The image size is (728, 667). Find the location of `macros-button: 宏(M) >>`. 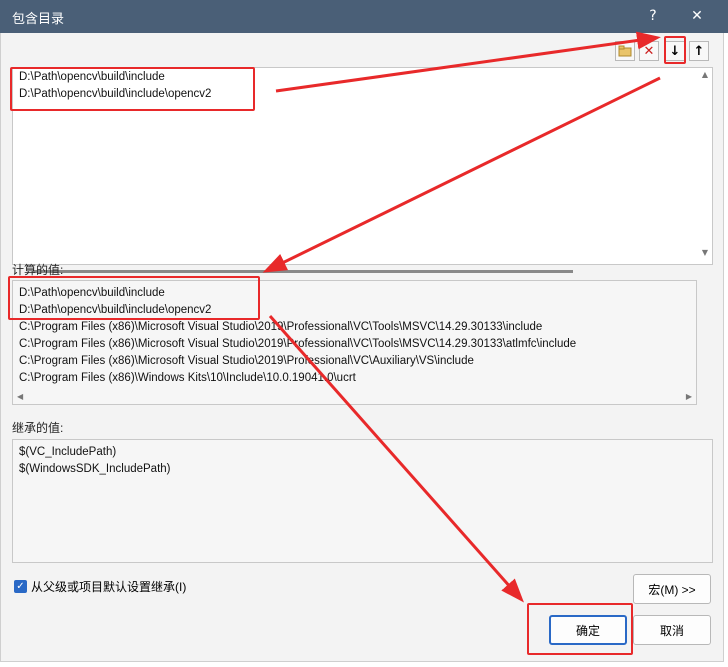

macros-button: 宏(M) >> is located at coordinates (672, 589).